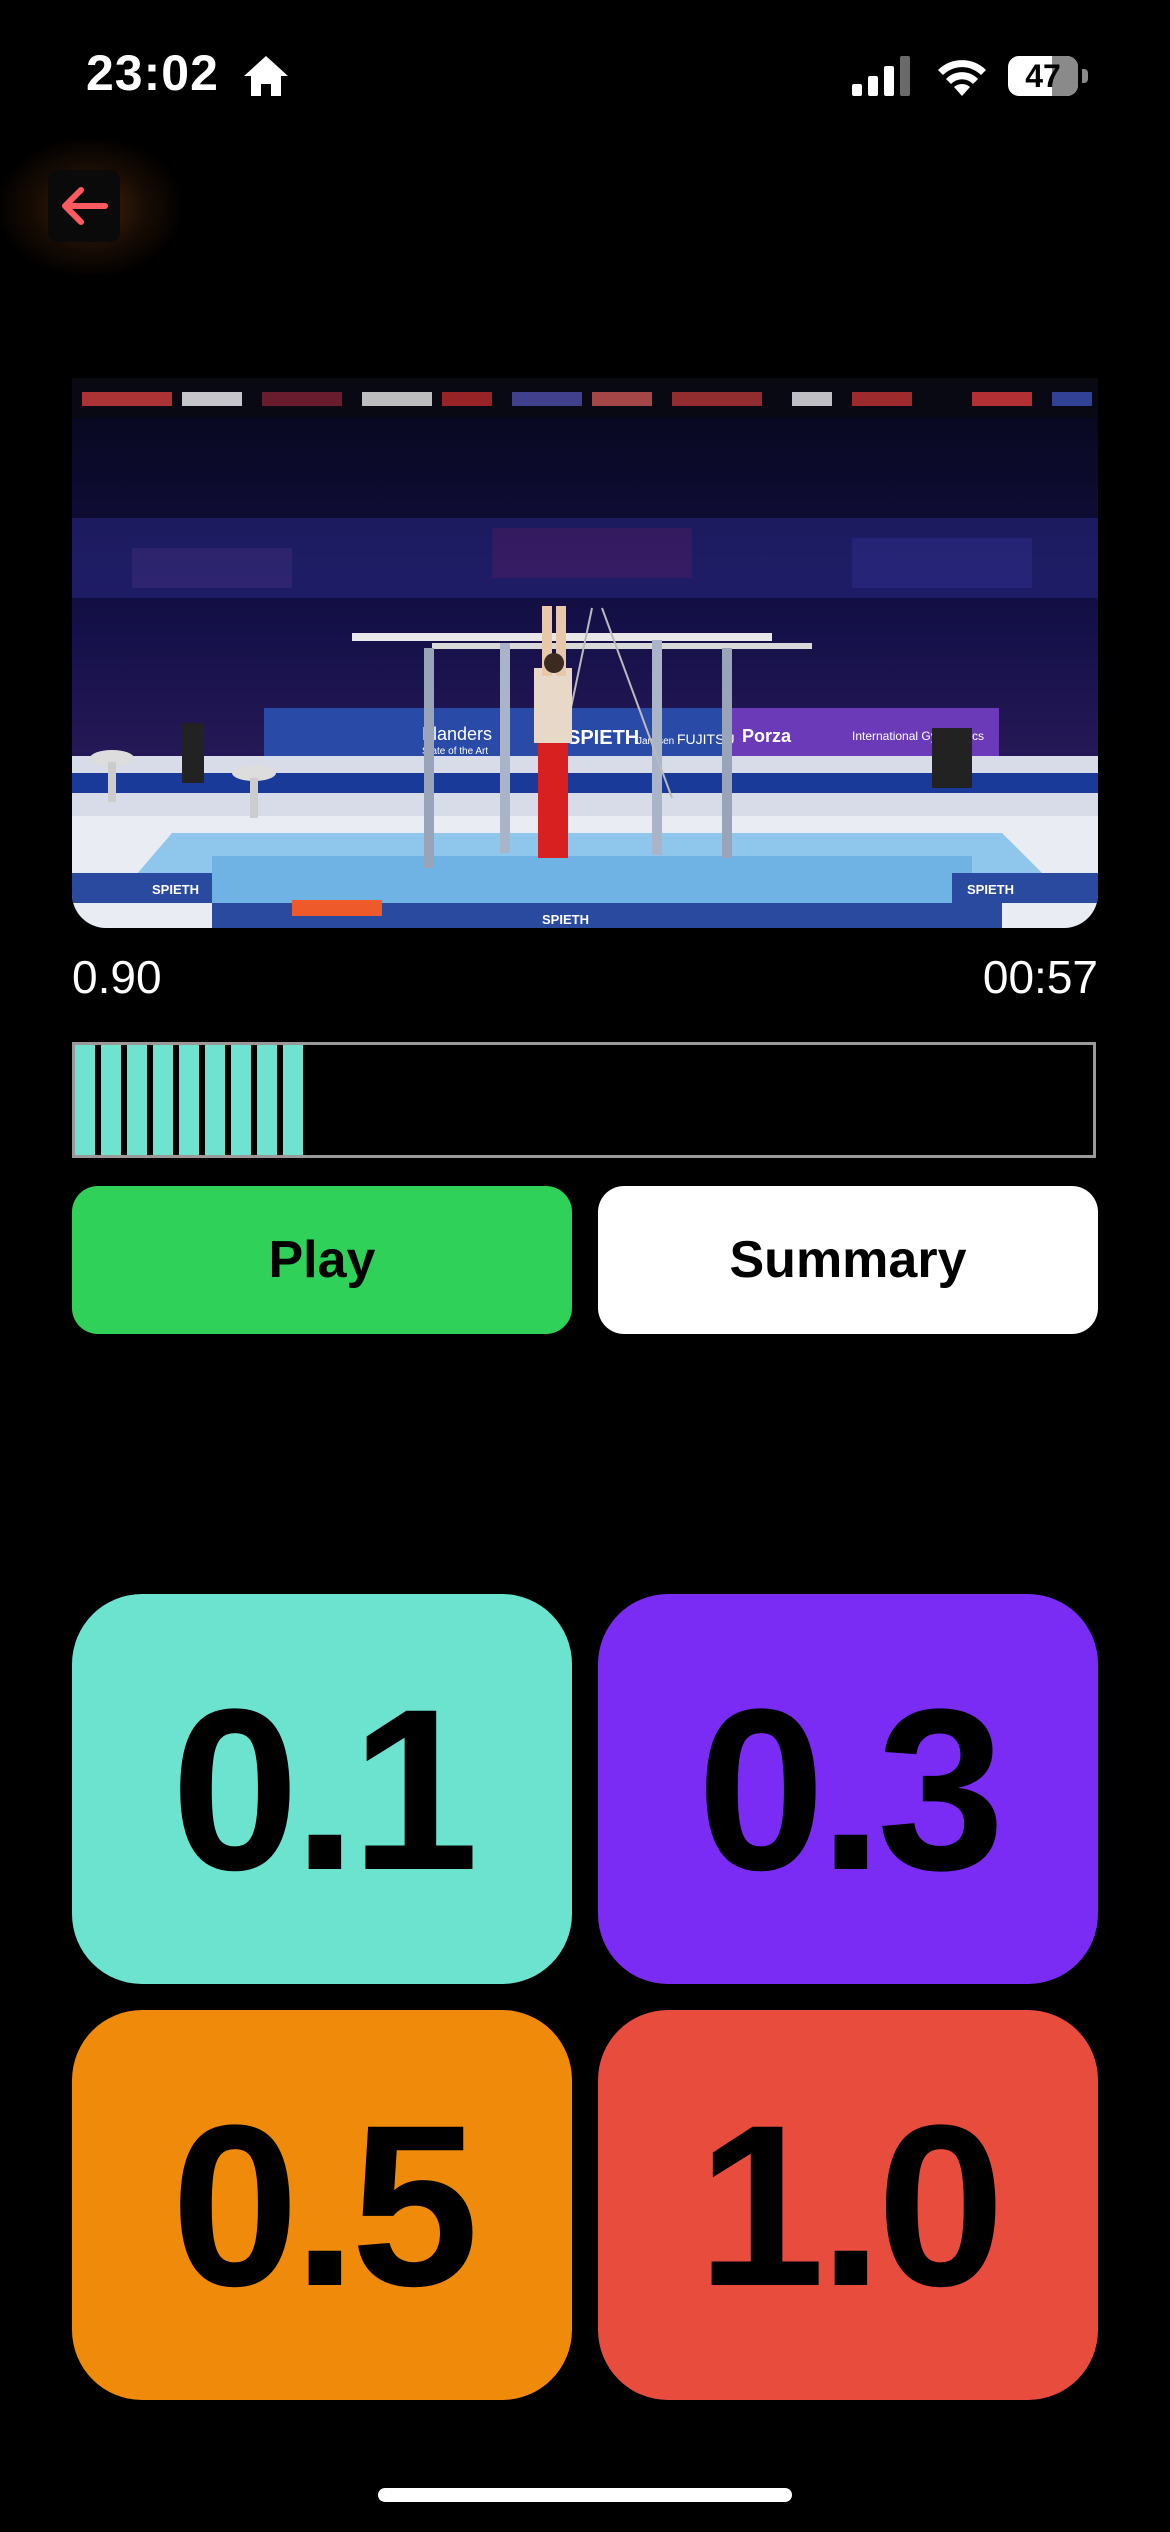 Image resolution: width=1170 pixels, height=2532 pixels. What do you see at coordinates (848, 1260) in the screenshot?
I see `summary-button: Summary` at bounding box center [848, 1260].